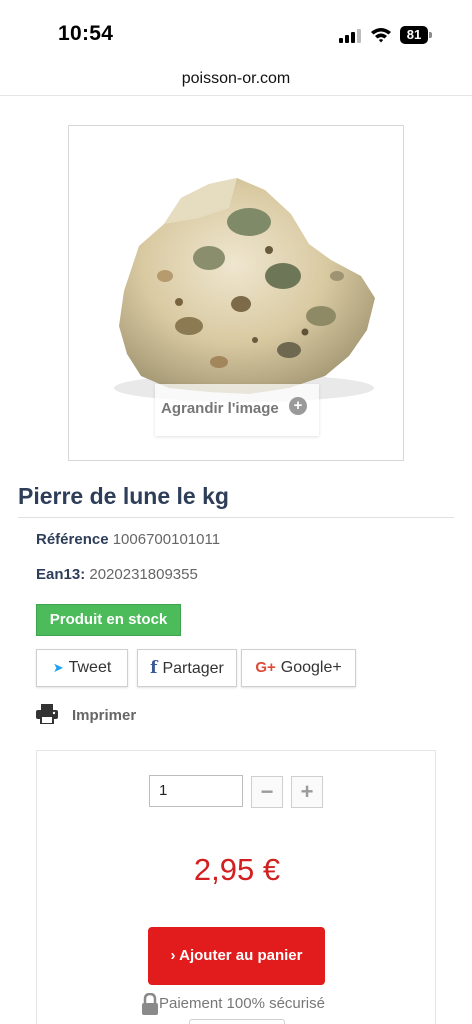  I want to click on reference-label: Référence, so click(72, 539).